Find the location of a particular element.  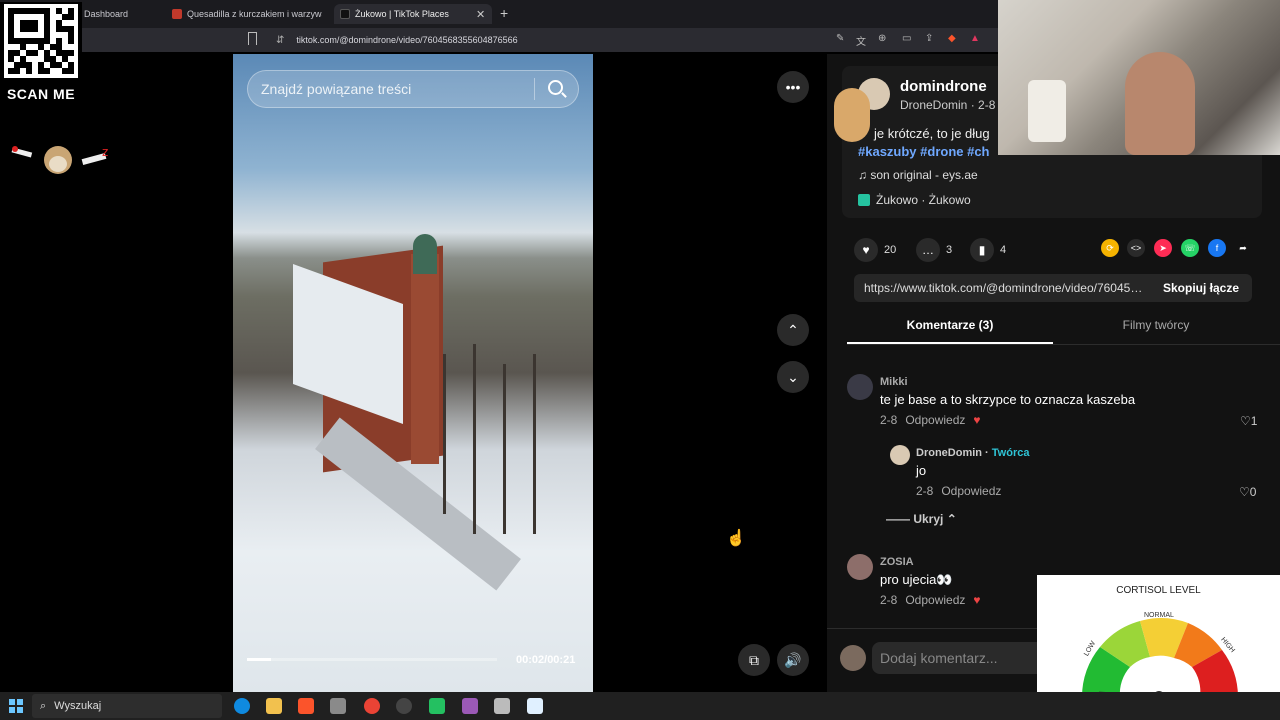

qr-module is located at coordinates (71, 71).